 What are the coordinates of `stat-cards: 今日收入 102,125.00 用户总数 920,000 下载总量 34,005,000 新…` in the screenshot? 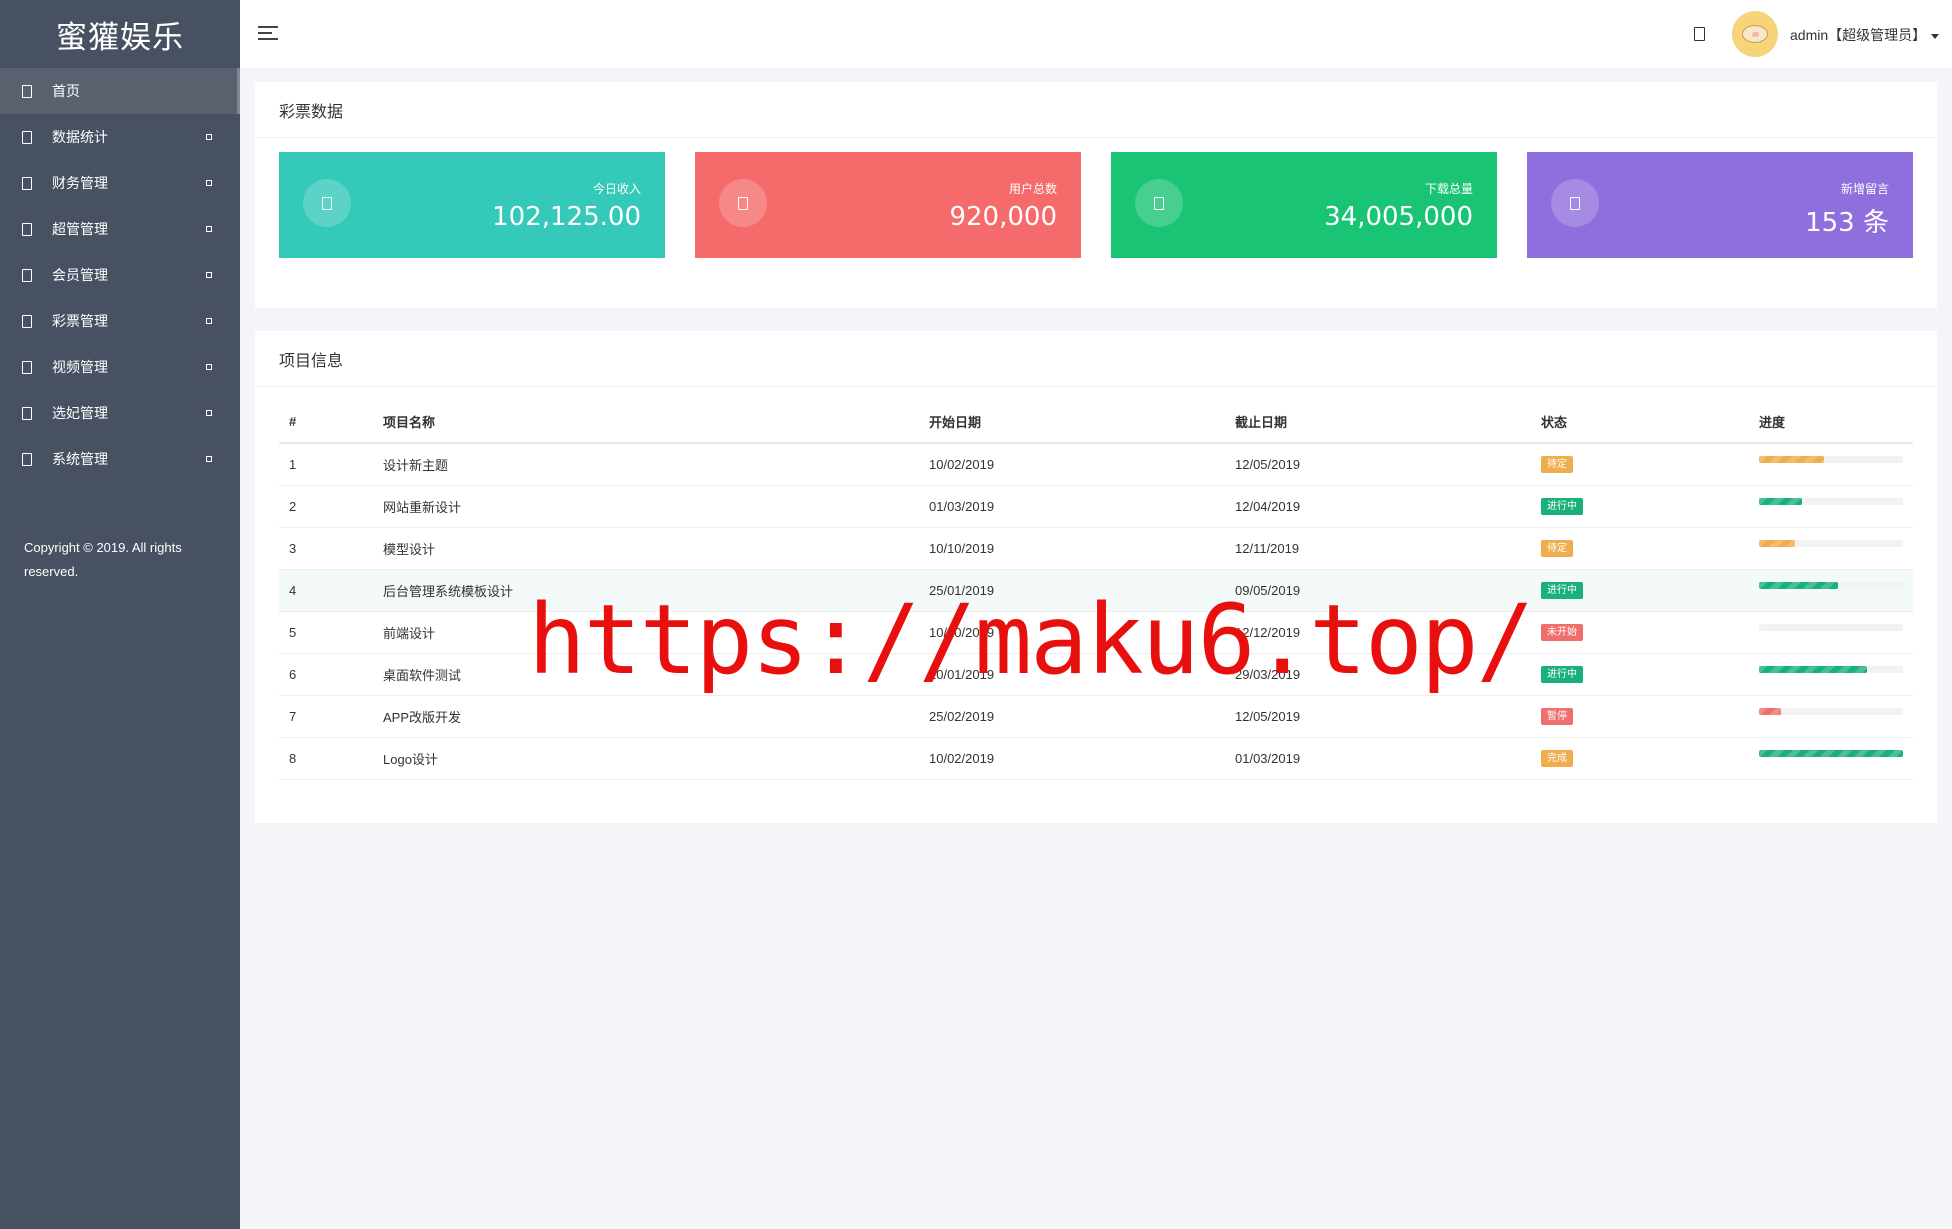 It's located at (1096, 205).